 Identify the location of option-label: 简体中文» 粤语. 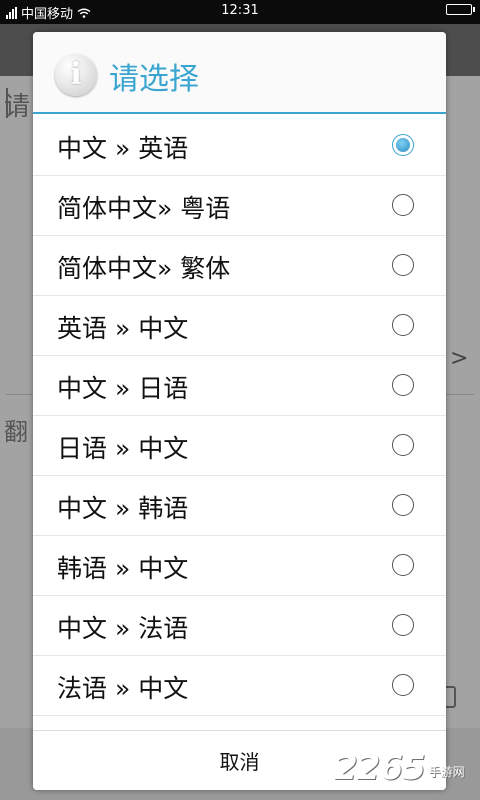
(144, 208).